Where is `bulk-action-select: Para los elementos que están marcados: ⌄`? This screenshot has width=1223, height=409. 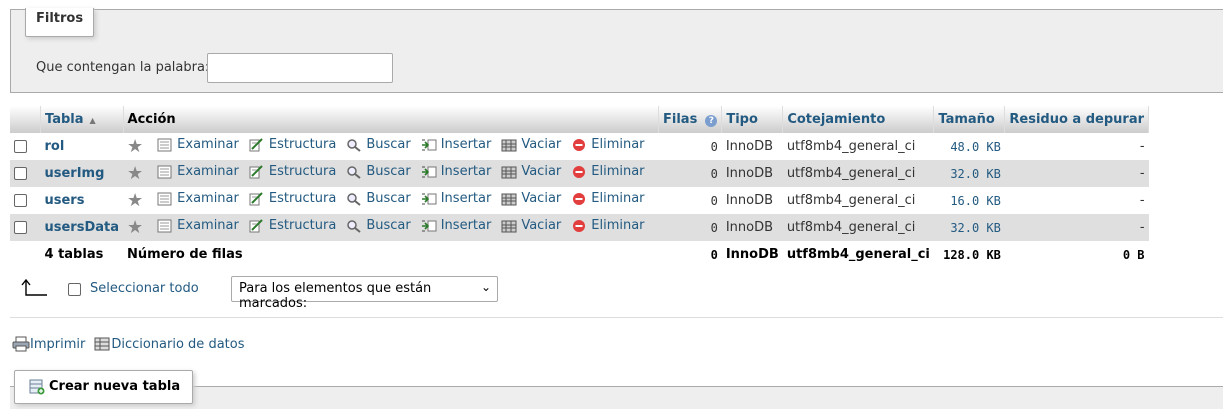 bulk-action-select: Para los elementos que están marcados: ⌄ is located at coordinates (364, 293).